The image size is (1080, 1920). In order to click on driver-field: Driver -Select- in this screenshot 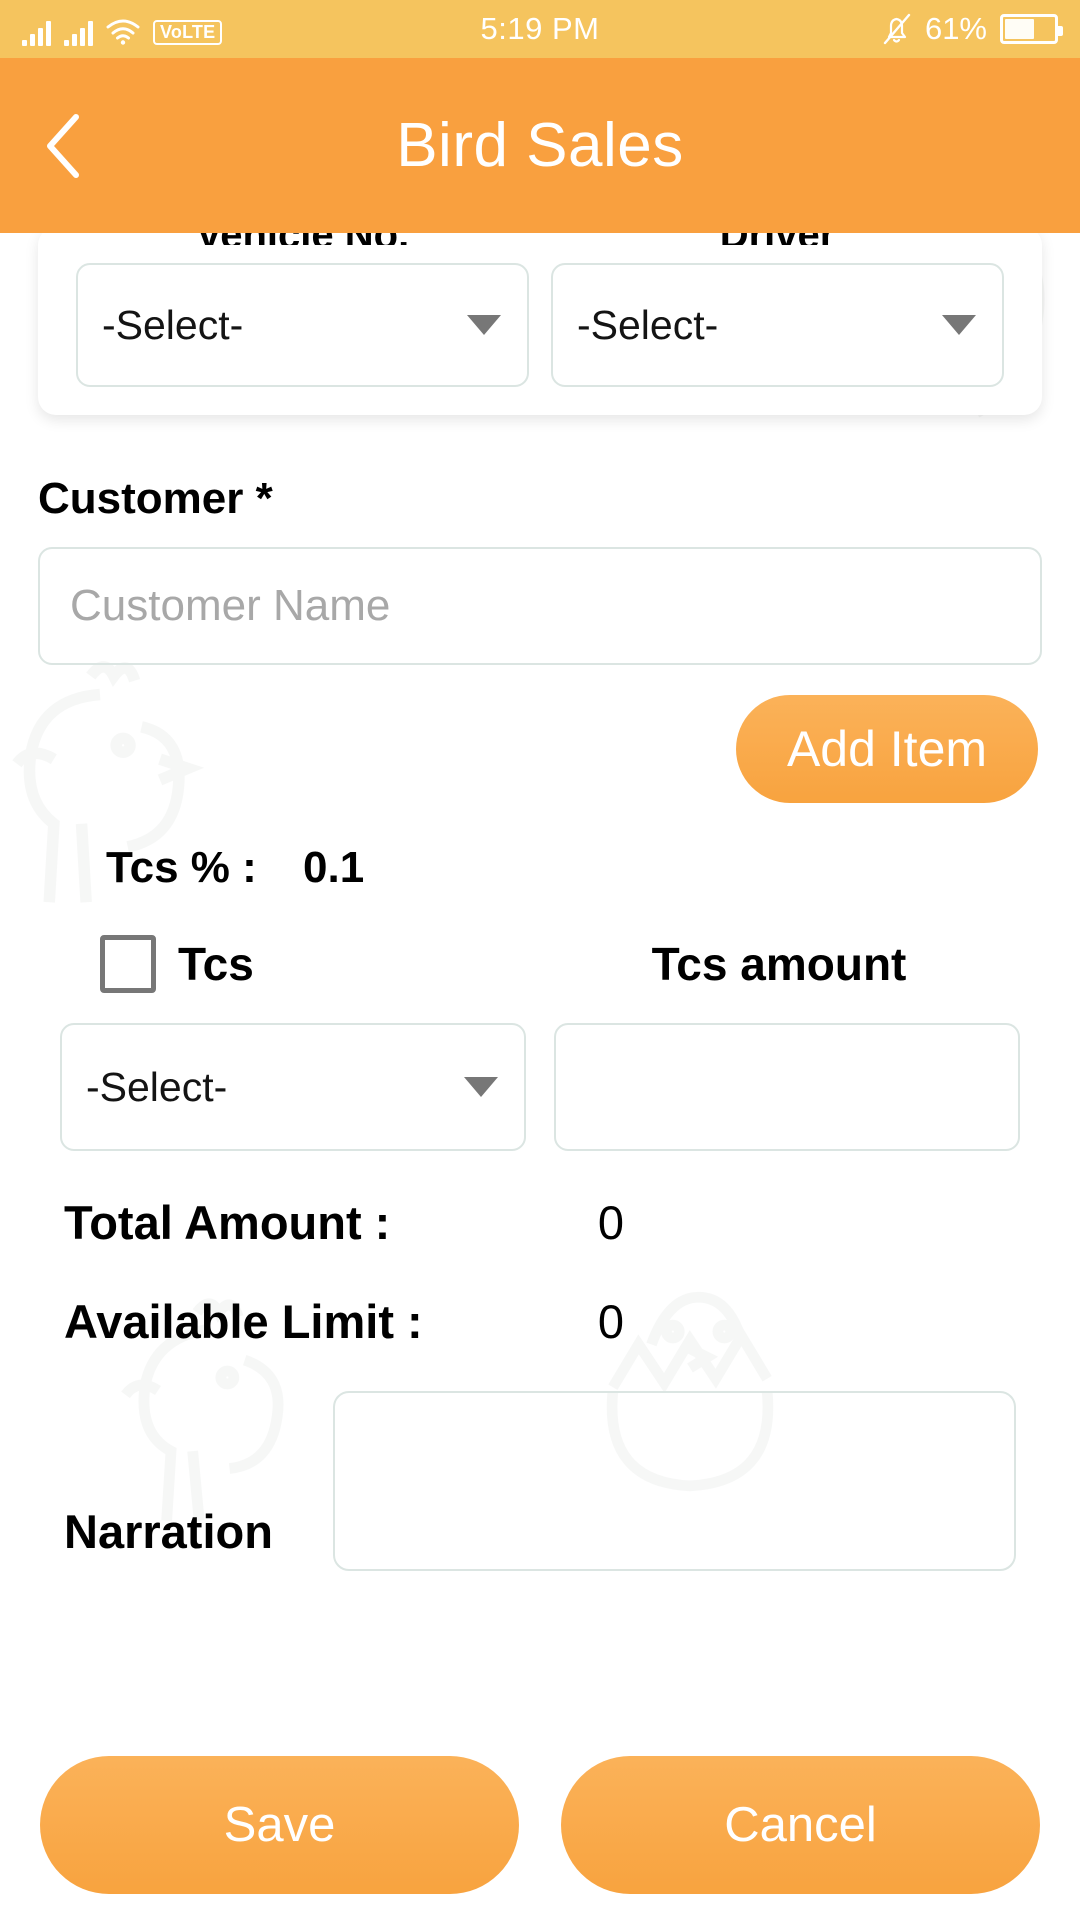, I will do `click(777, 310)`.